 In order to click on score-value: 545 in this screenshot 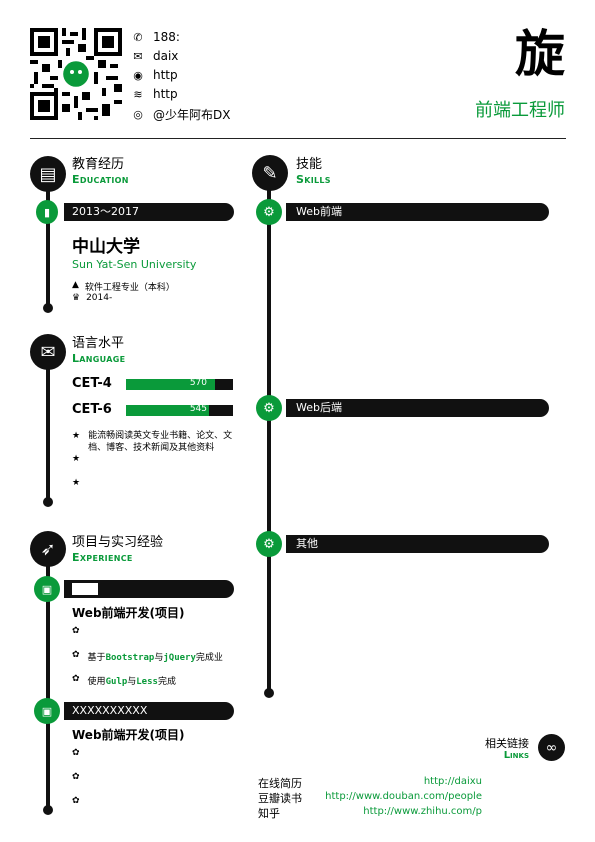, I will do `click(198, 409)`.